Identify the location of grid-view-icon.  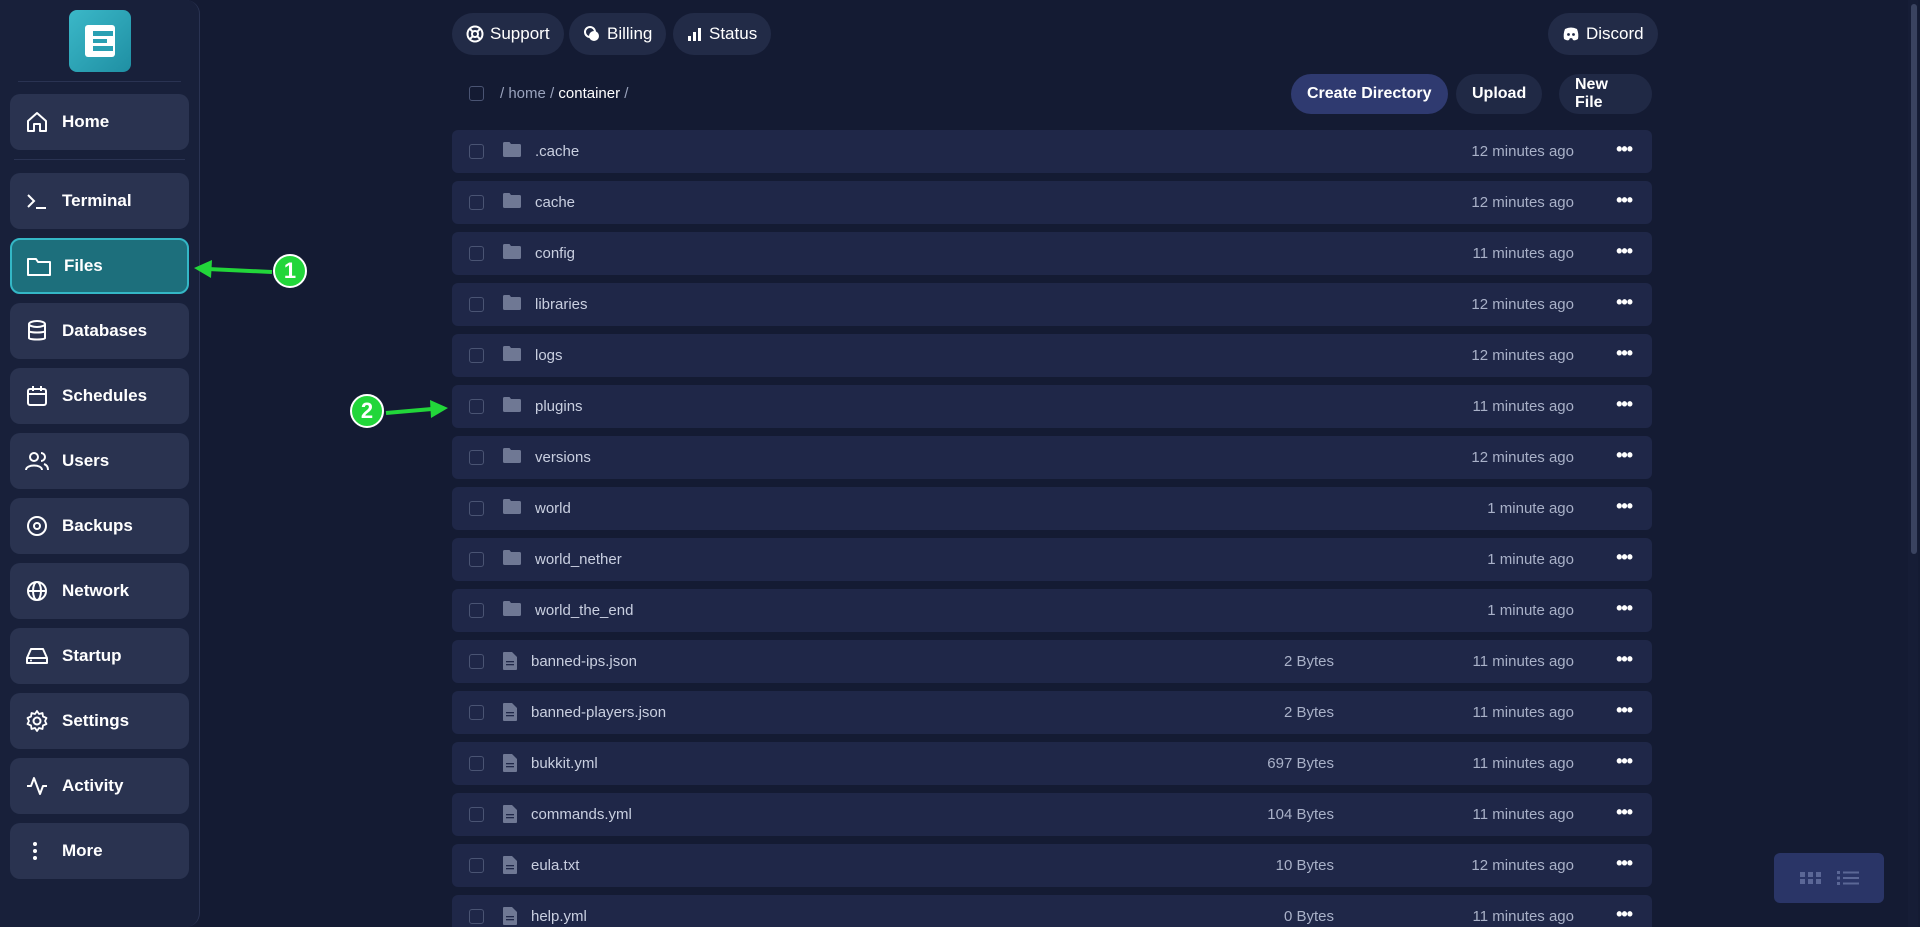
(1810, 878).